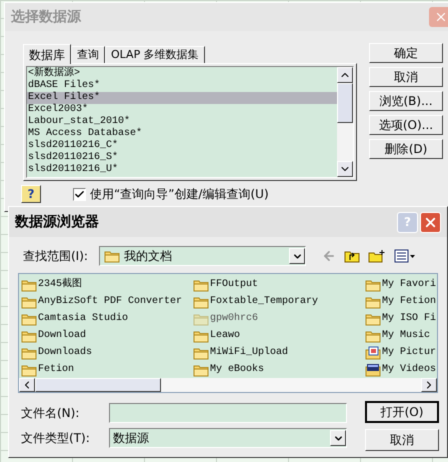 Image resolution: width=448 pixels, height=462 pixels. What do you see at coordinates (107, 335) in the screenshot?
I see `file-item: Download` at bounding box center [107, 335].